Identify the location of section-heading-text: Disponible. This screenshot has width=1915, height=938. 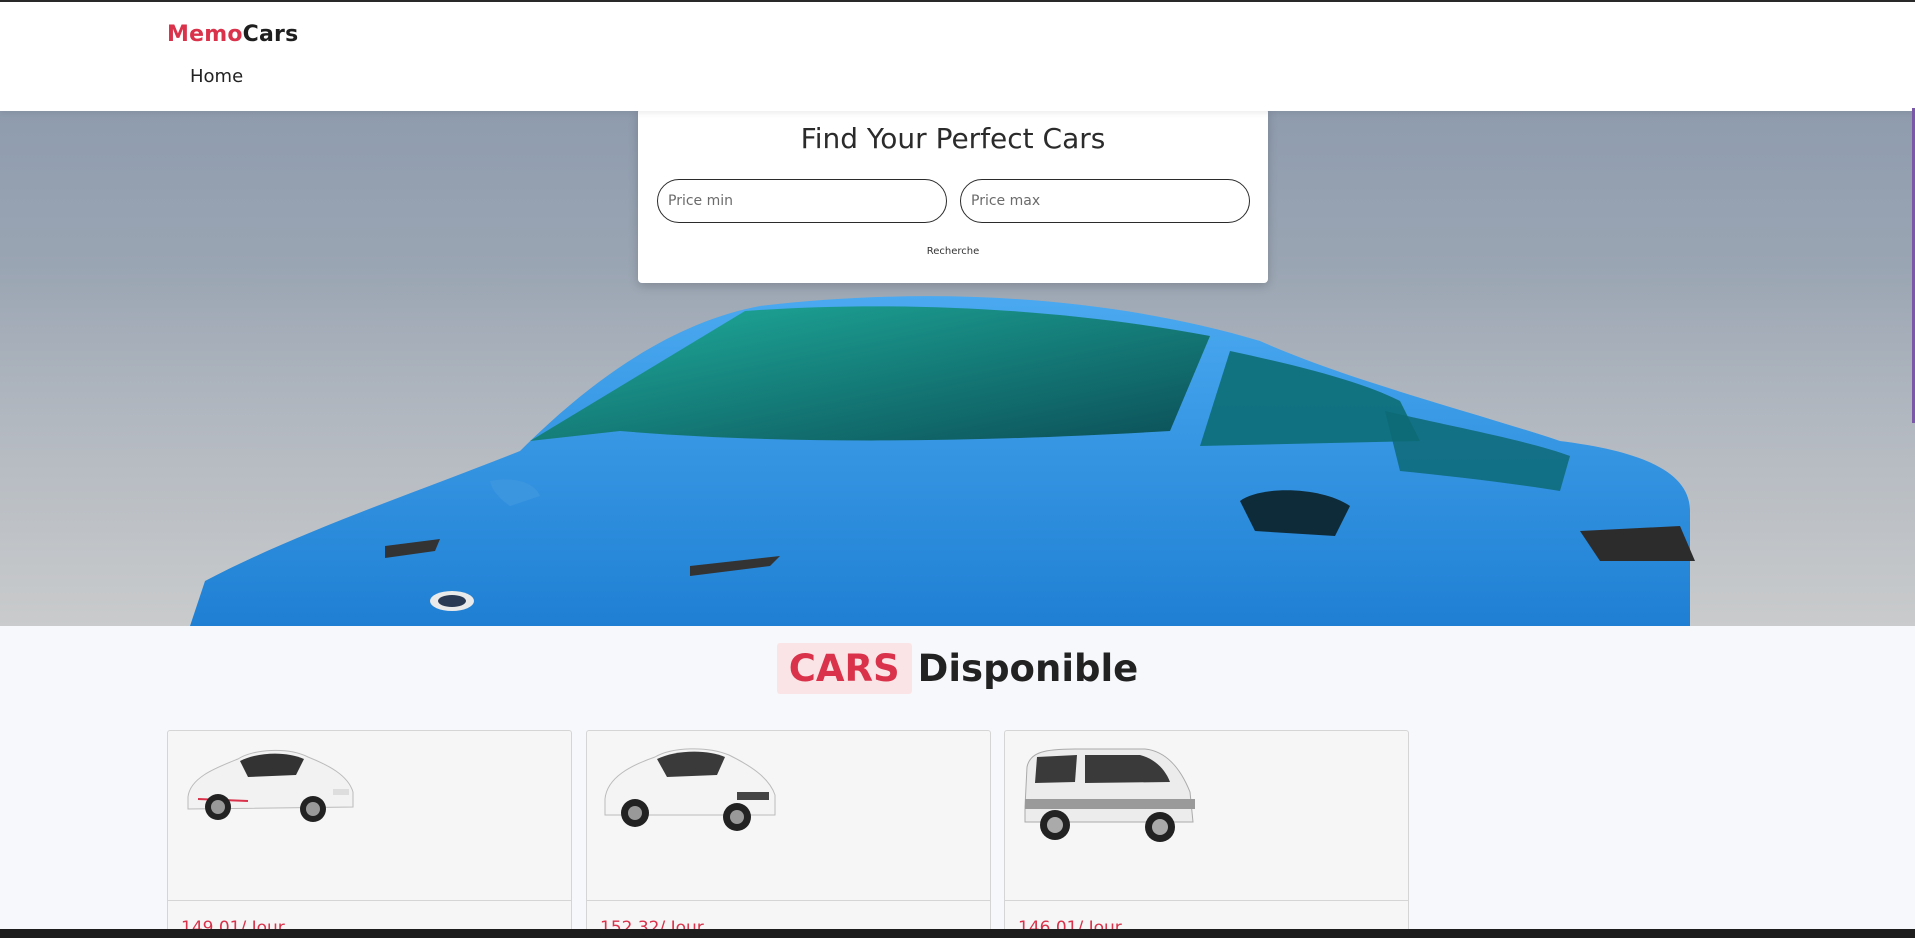
(1028, 668).